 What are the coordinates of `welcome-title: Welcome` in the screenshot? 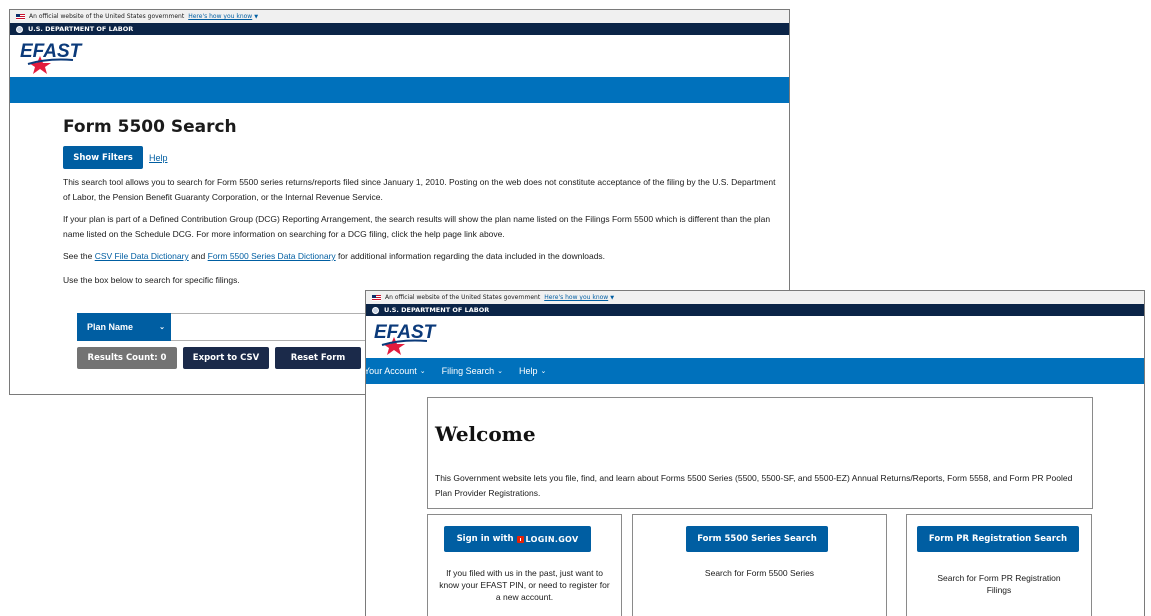 It's located at (485, 434).